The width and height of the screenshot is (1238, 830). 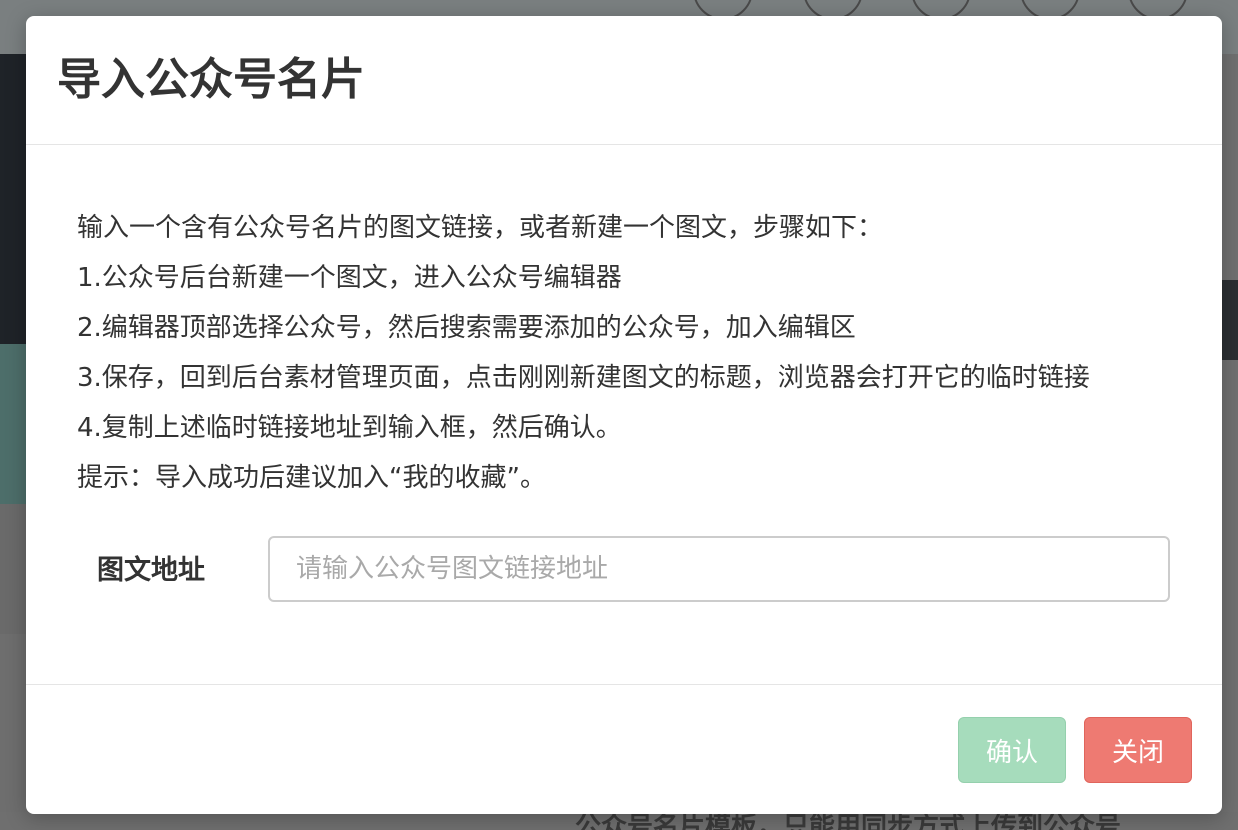 What do you see at coordinates (466, 328) in the screenshot?
I see `instruction-step-2: 2.编辑器顶部选择公众号，然后搜索需要添加的公众号，加入编辑区` at bounding box center [466, 328].